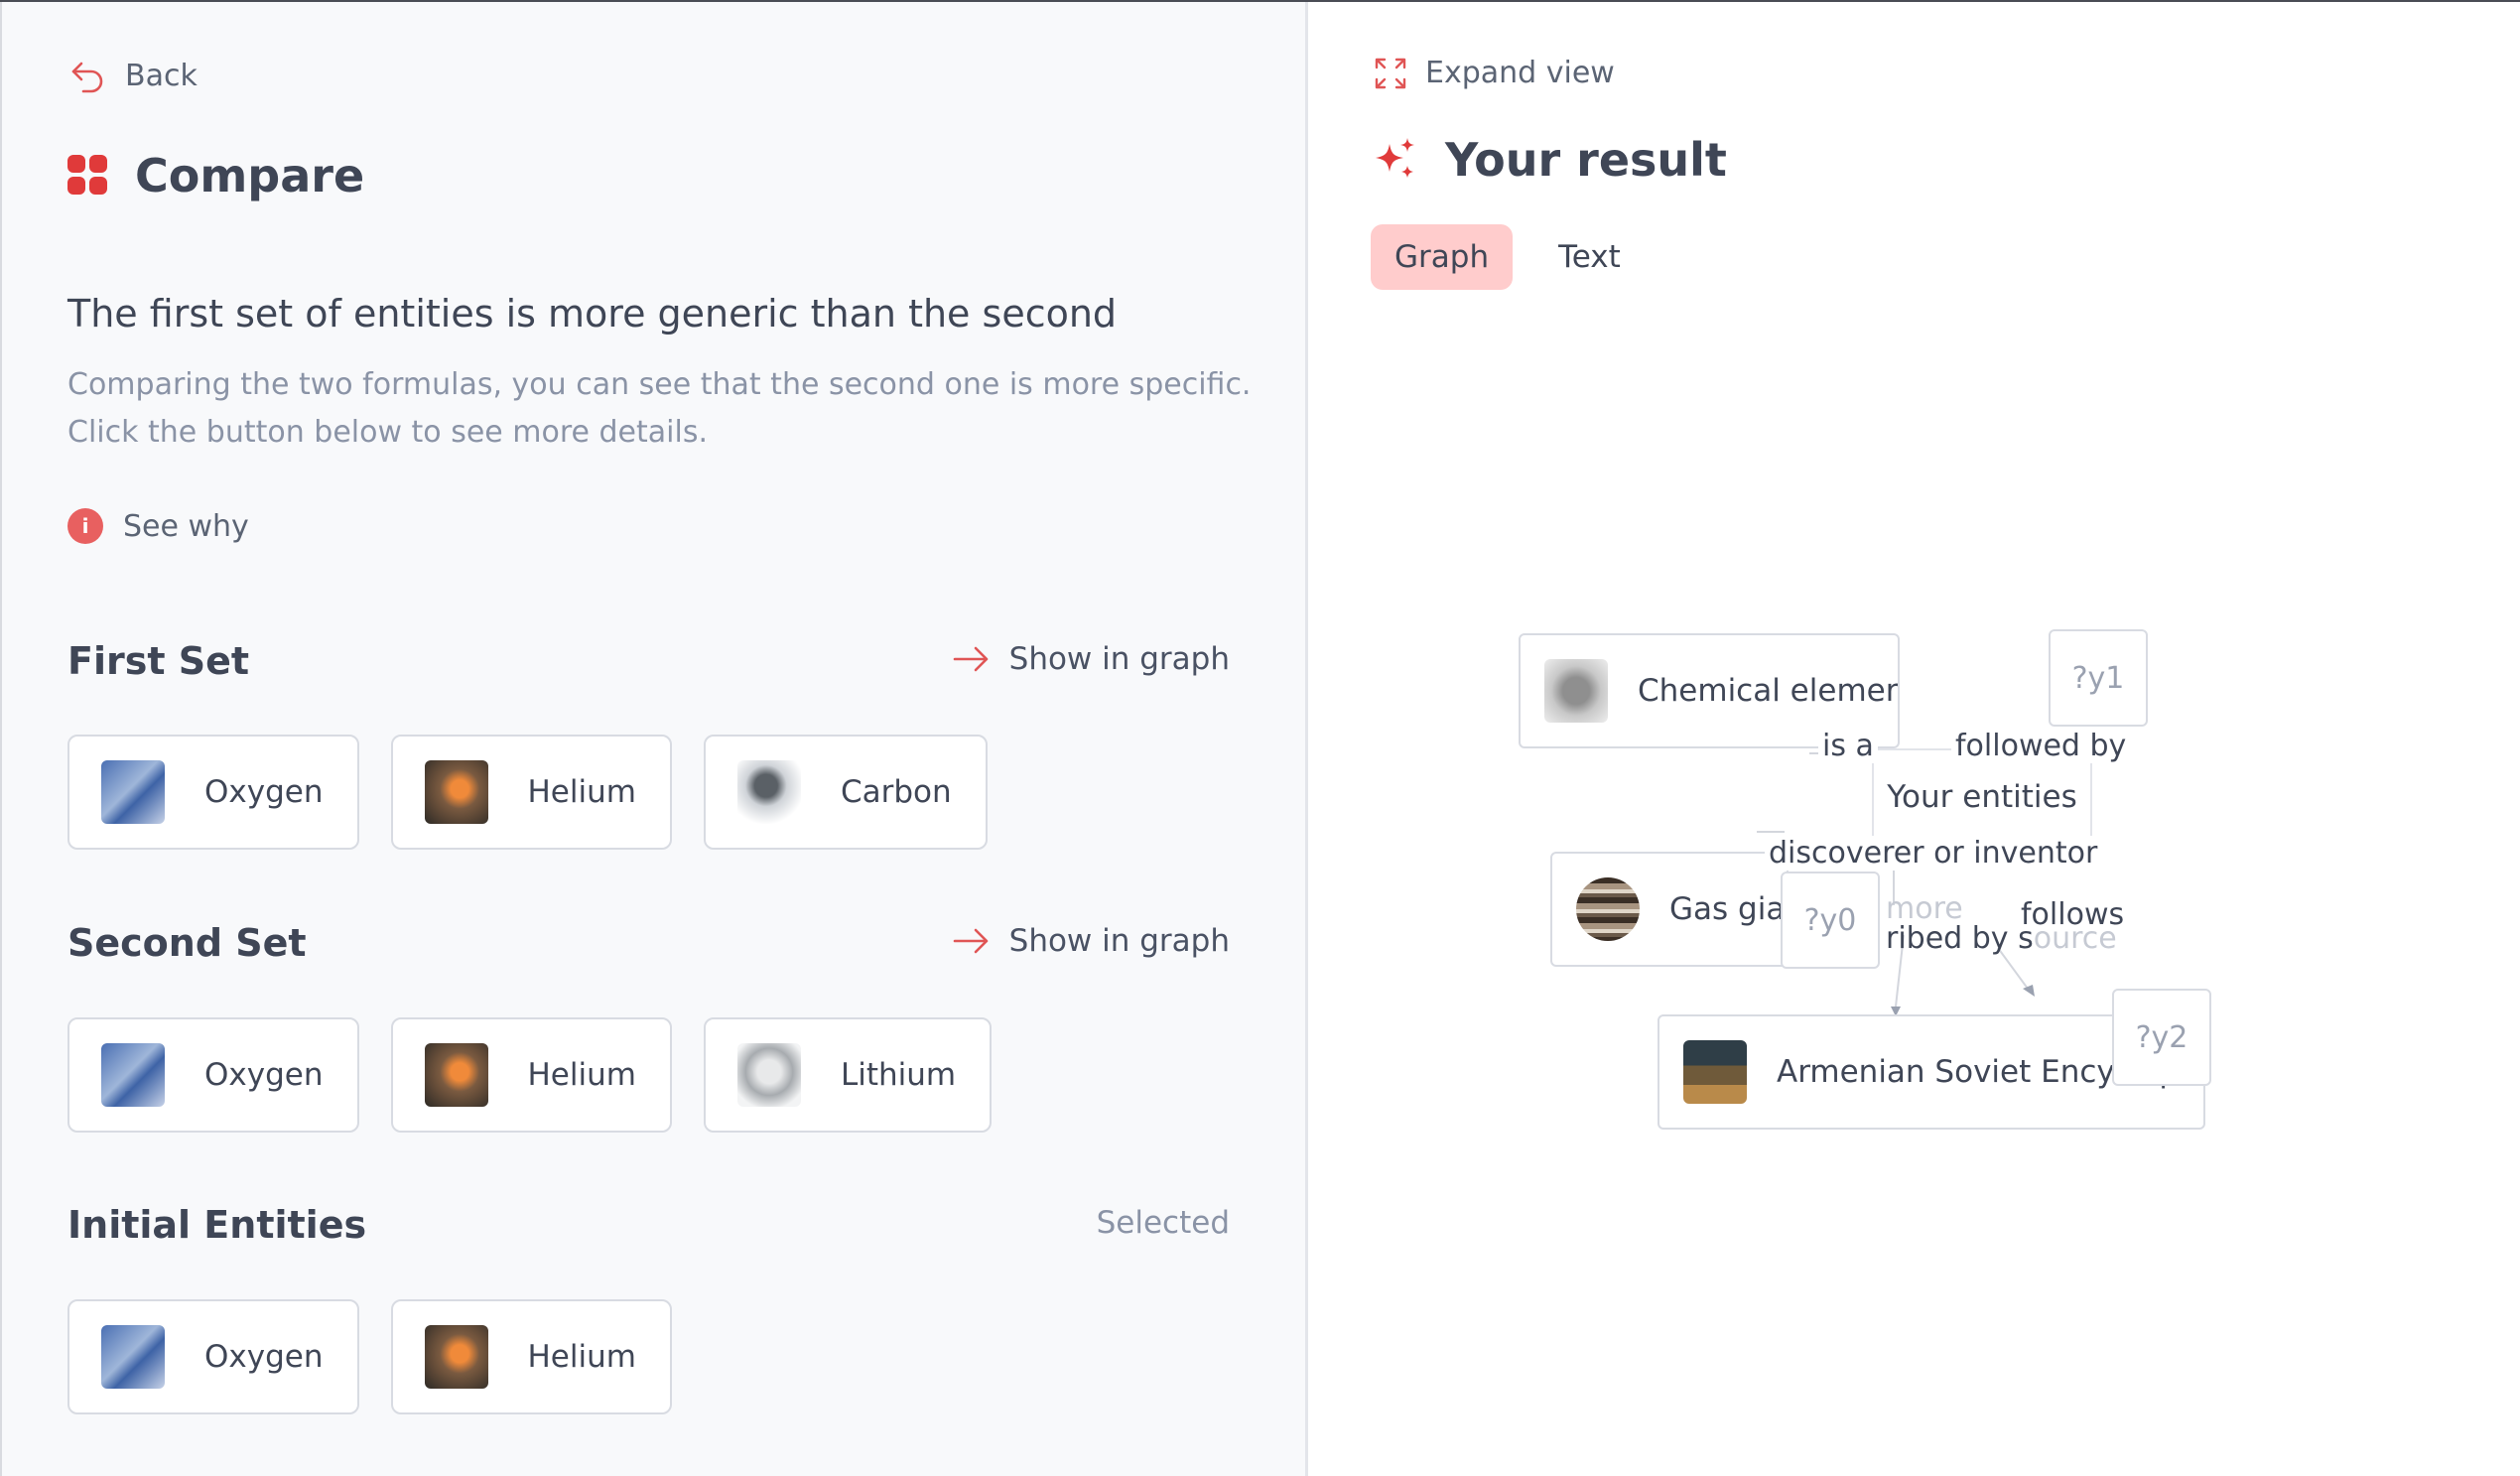  Describe the element at coordinates (250, 175) in the screenshot. I see `page-title-text: Compare` at that location.